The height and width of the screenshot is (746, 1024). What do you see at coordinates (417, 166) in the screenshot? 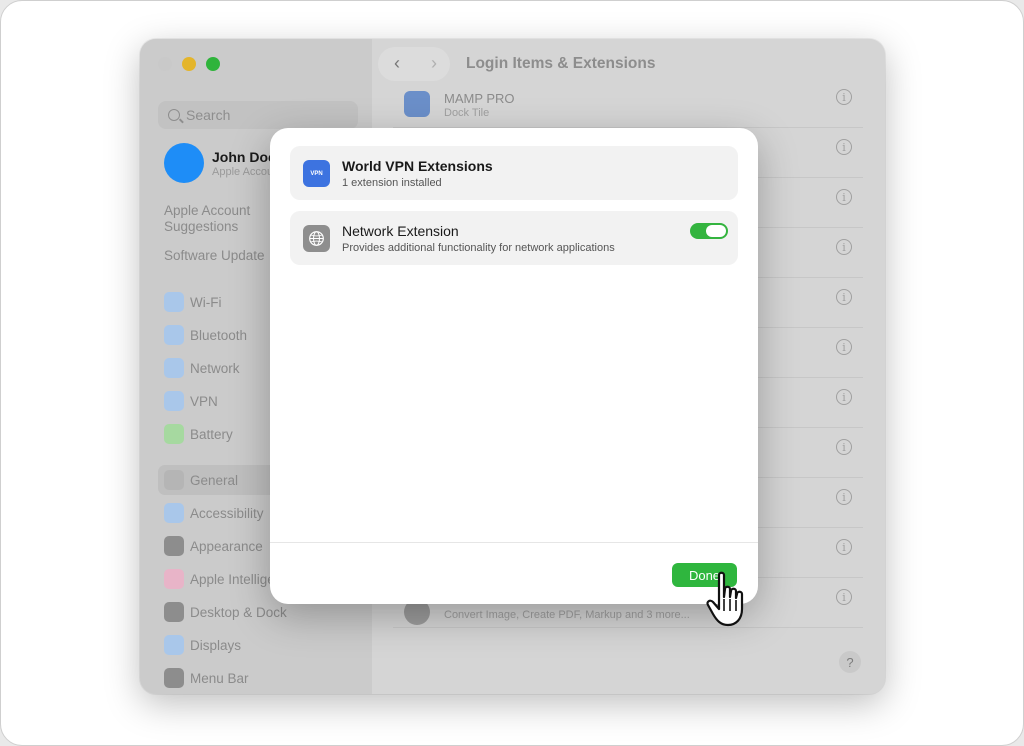
I see `extension-app-title: World VPN Extensions` at bounding box center [417, 166].